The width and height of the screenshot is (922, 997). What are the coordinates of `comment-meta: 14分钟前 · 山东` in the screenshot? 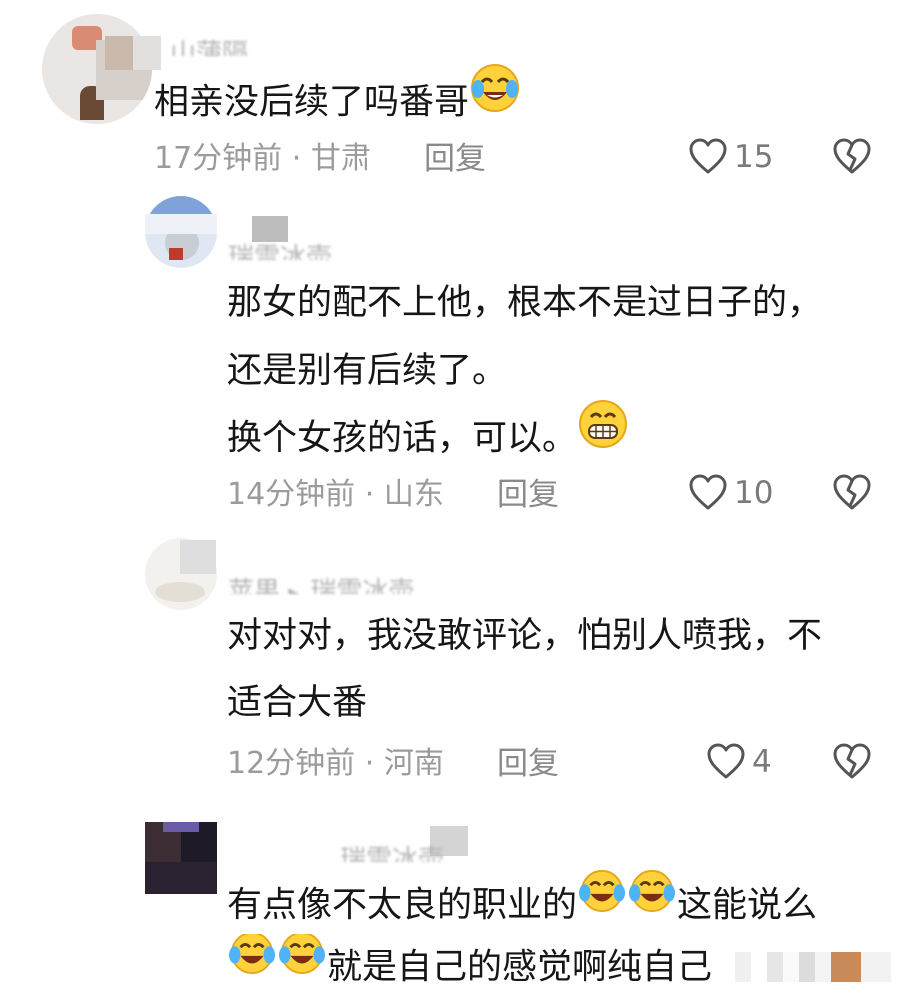 It's located at (335, 495).